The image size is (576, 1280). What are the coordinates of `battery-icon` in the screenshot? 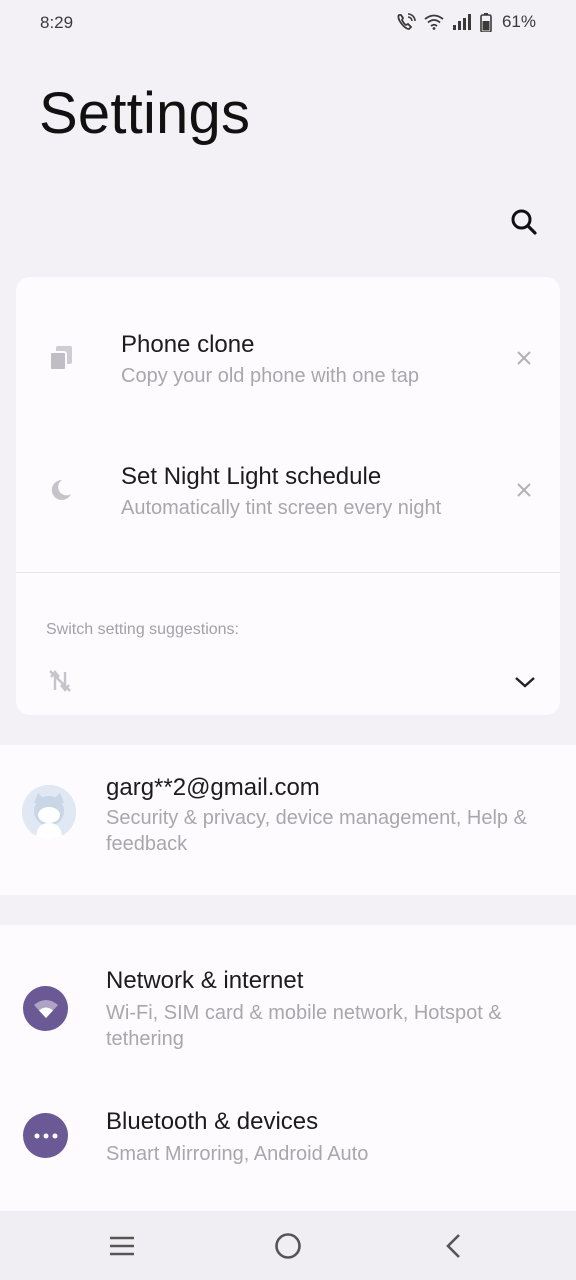 It's located at (486, 22).